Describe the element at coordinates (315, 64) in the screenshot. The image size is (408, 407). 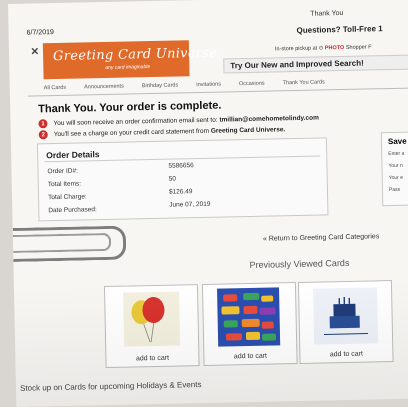
I see `search-promo-banner: Try Our New and Improved Search!` at that location.